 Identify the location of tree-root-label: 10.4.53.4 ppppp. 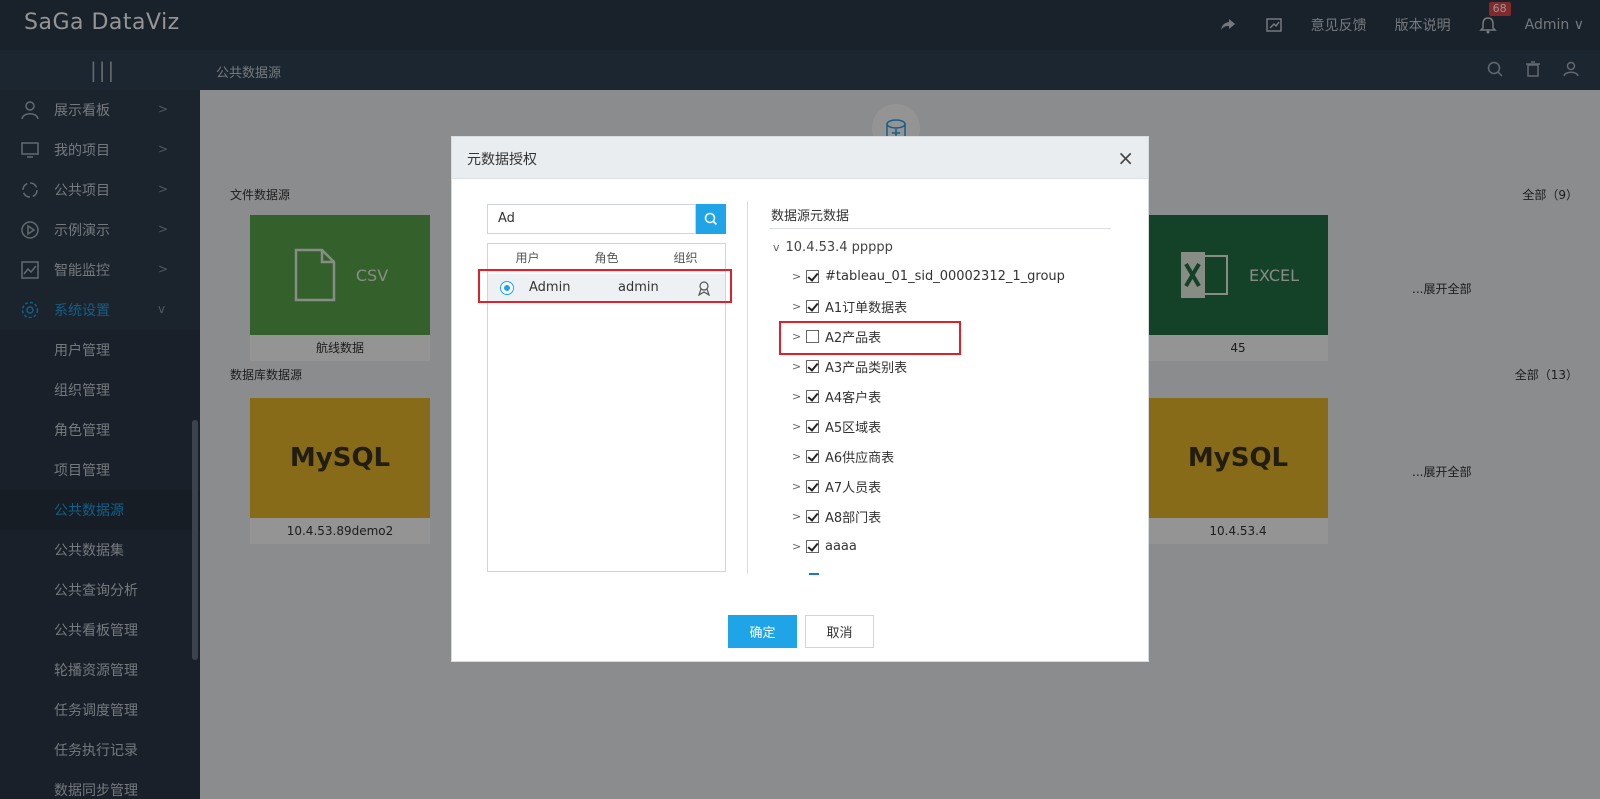
(839, 247).